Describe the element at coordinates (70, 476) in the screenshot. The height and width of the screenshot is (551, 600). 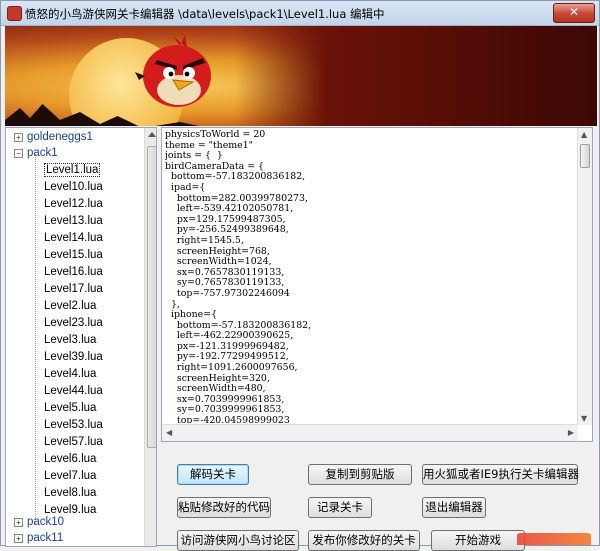
I see `tree-file-level7: Level7.lua` at that location.